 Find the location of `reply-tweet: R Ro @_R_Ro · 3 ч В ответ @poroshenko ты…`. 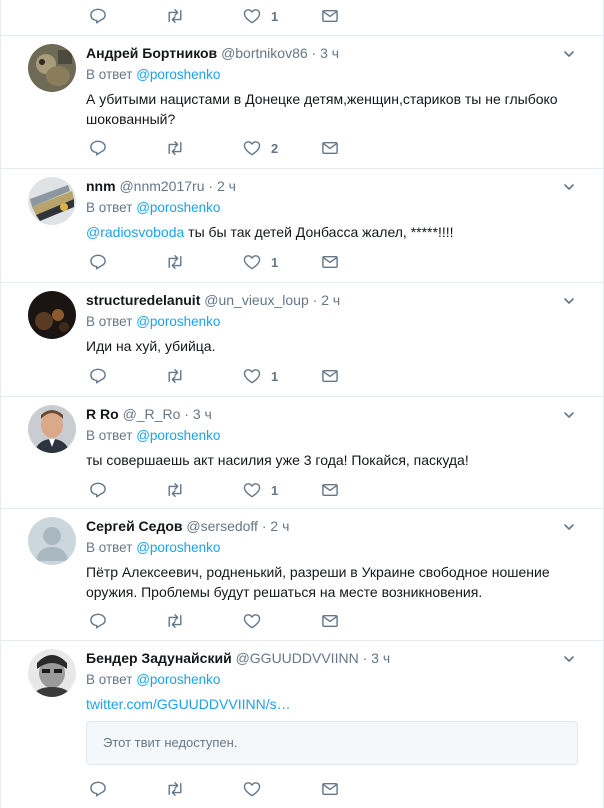

reply-tweet: R Ro @_R_Ro · 3 ч В ответ @poroshenko ты… is located at coordinates (302, 453).